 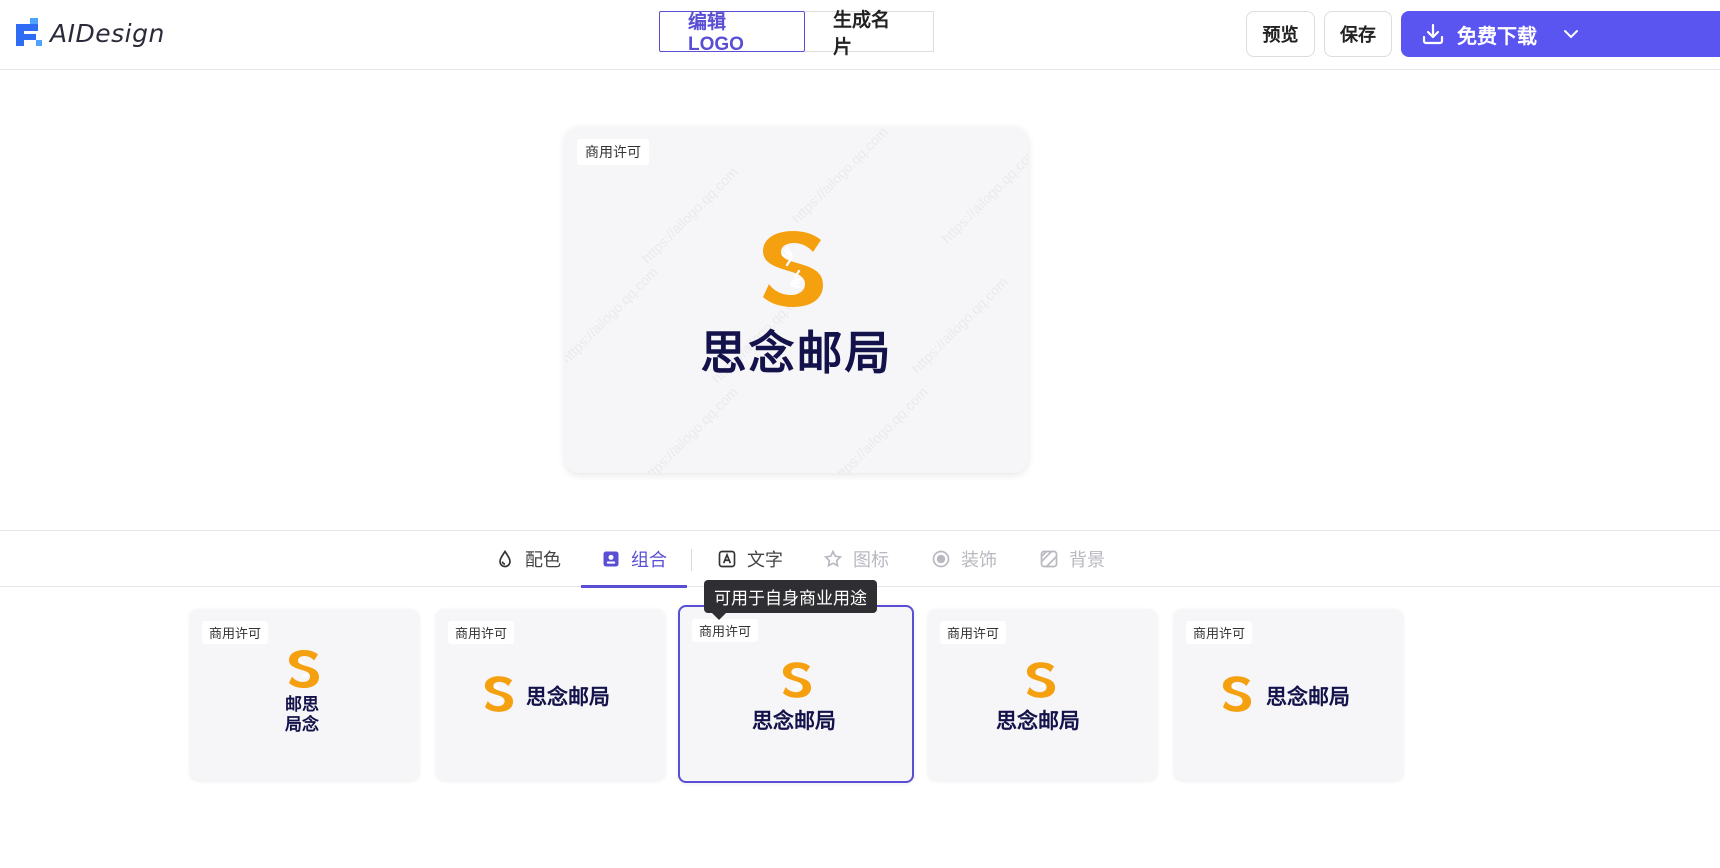 I want to click on tab-label: 背景, so click(x=1087, y=560).